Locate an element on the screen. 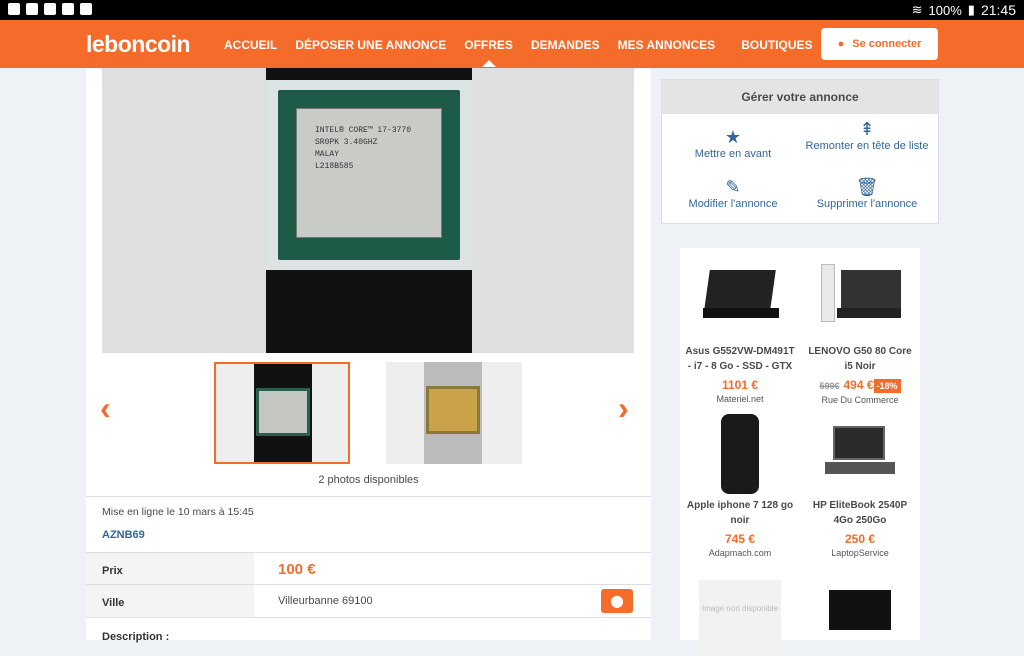 The width and height of the screenshot is (1024, 656). map-pin-icon: ⬤ is located at coordinates (617, 601).